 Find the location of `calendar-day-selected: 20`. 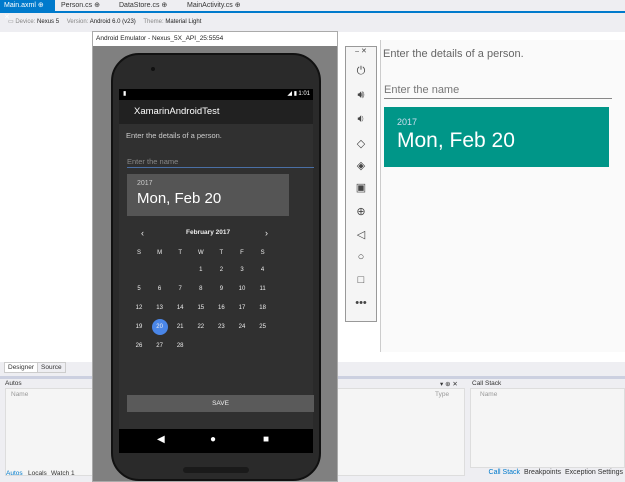

calendar-day-selected: 20 is located at coordinates (159, 327).